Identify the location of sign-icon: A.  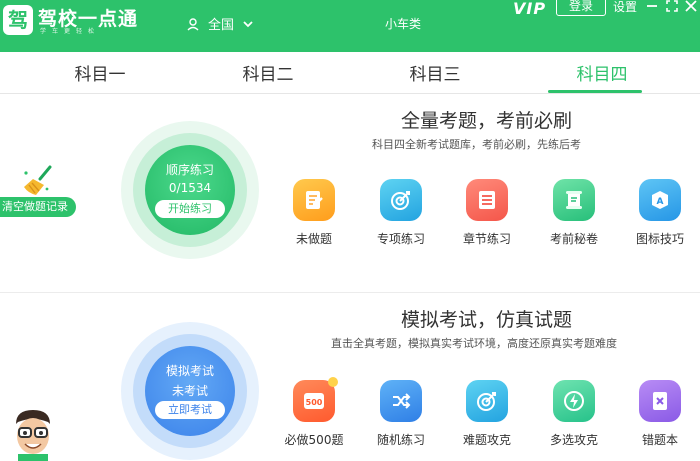
(660, 200).